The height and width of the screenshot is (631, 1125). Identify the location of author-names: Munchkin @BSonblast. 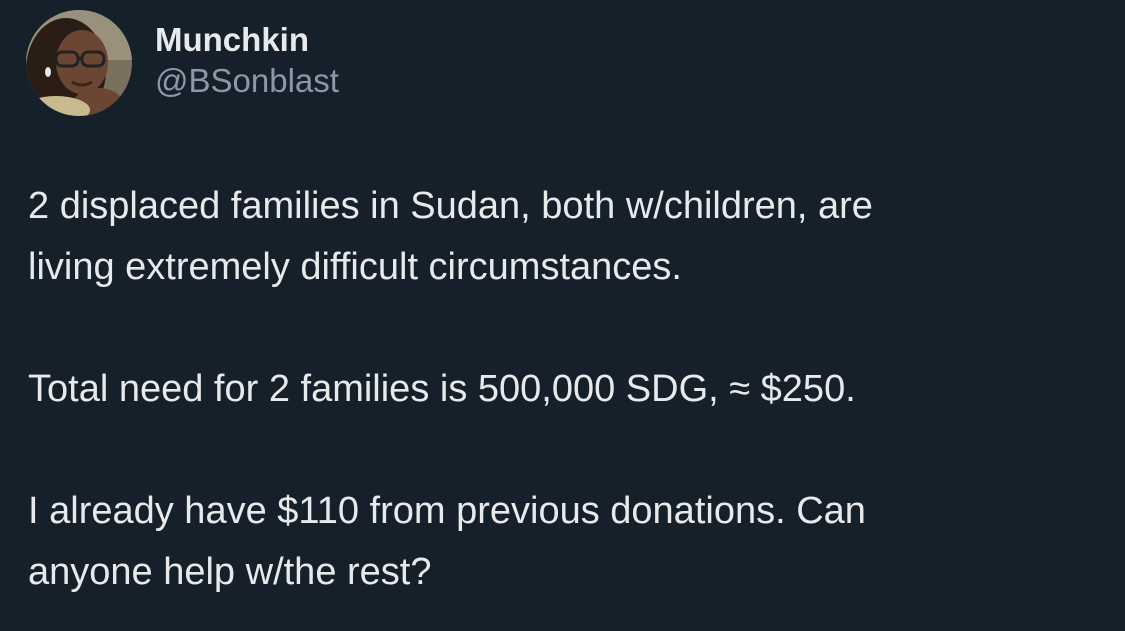
(247, 61).